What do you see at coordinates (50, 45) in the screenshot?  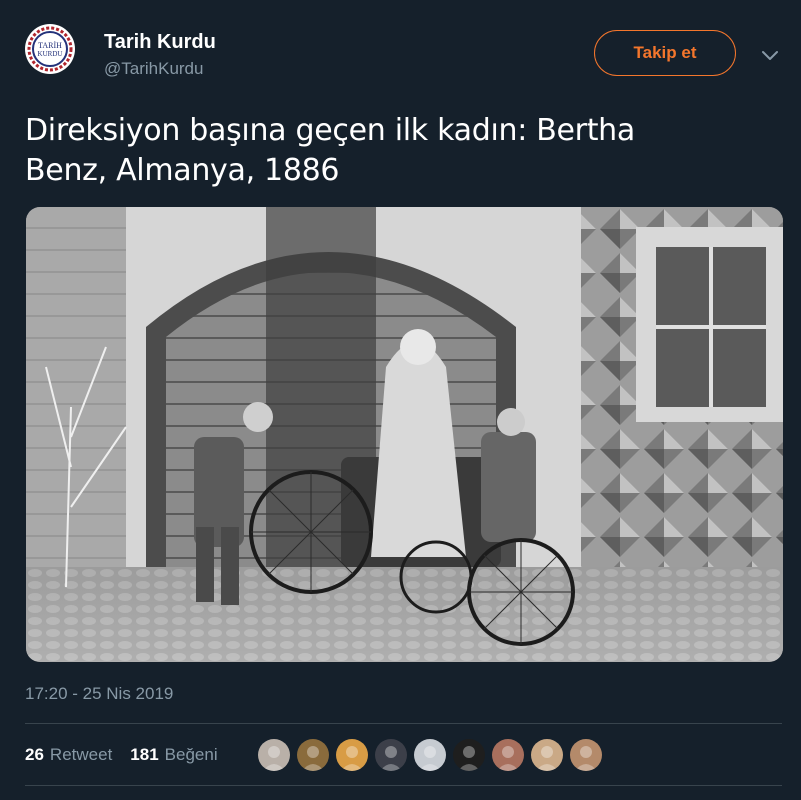 I see `avatar-logo-line1: TARİH` at bounding box center [50, 45].